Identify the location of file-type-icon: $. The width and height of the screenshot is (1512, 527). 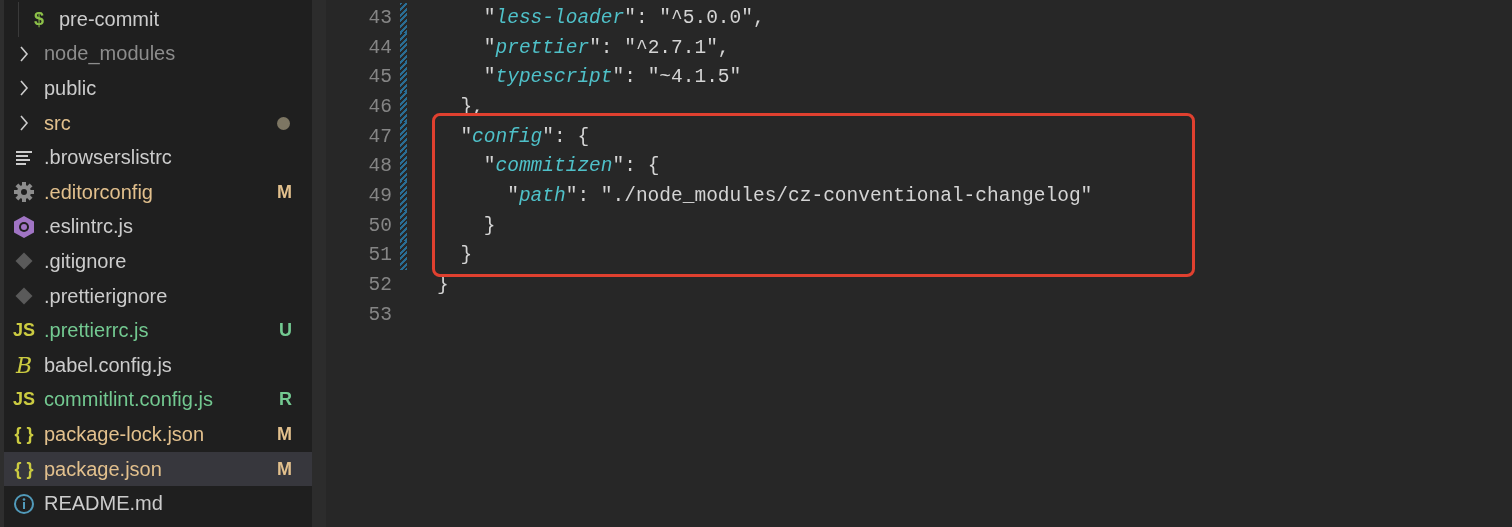
(39, 19).